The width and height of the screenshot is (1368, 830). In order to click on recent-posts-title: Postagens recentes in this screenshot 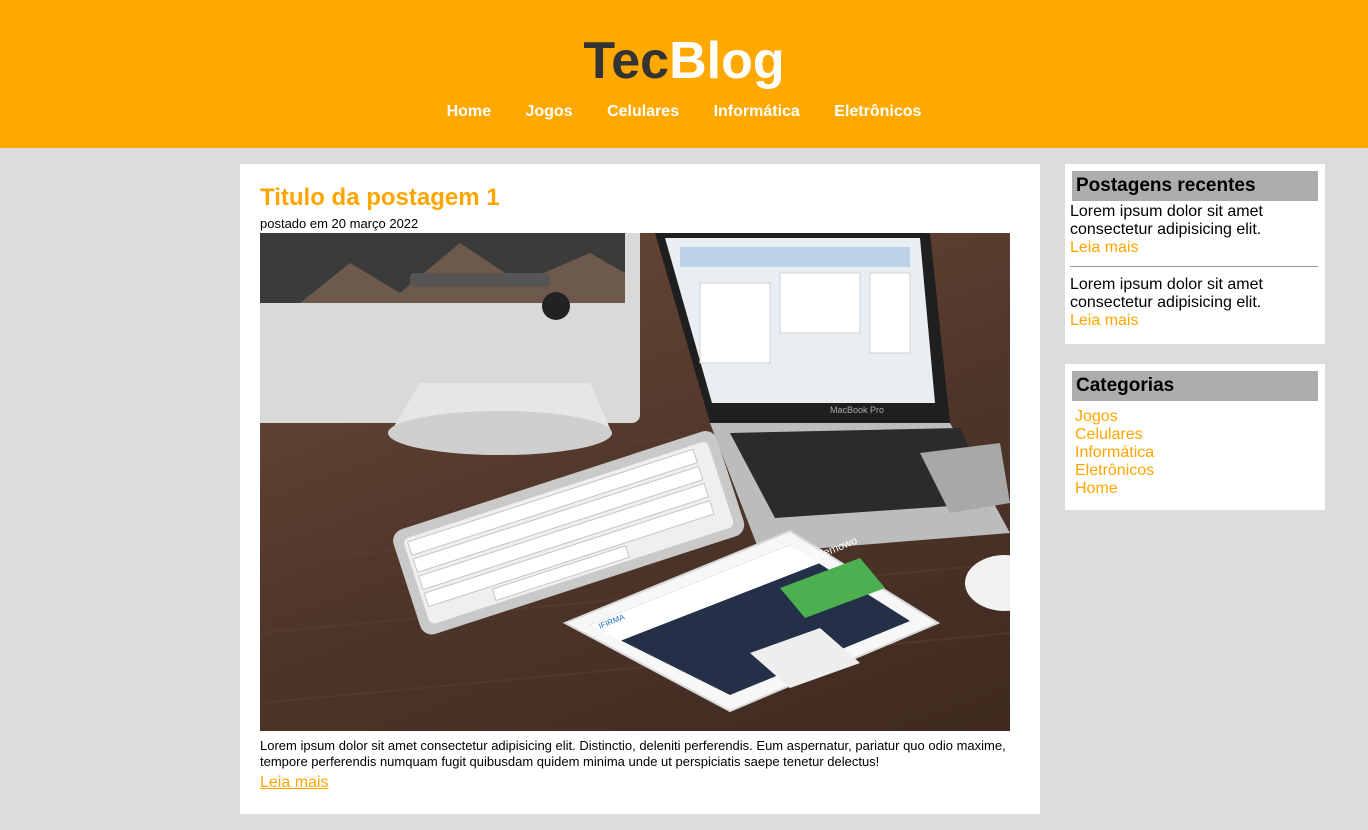, I will do `click(1195, 186)`.